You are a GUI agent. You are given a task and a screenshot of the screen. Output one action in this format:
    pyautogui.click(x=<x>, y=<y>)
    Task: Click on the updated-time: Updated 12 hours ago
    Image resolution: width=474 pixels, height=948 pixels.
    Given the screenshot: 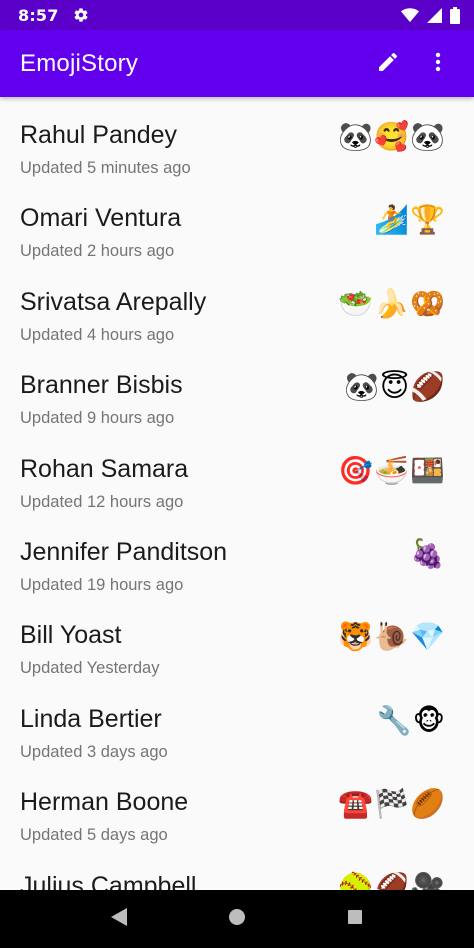 What is the action you would take?
    pyautogui.click(x=102, y=501)
    